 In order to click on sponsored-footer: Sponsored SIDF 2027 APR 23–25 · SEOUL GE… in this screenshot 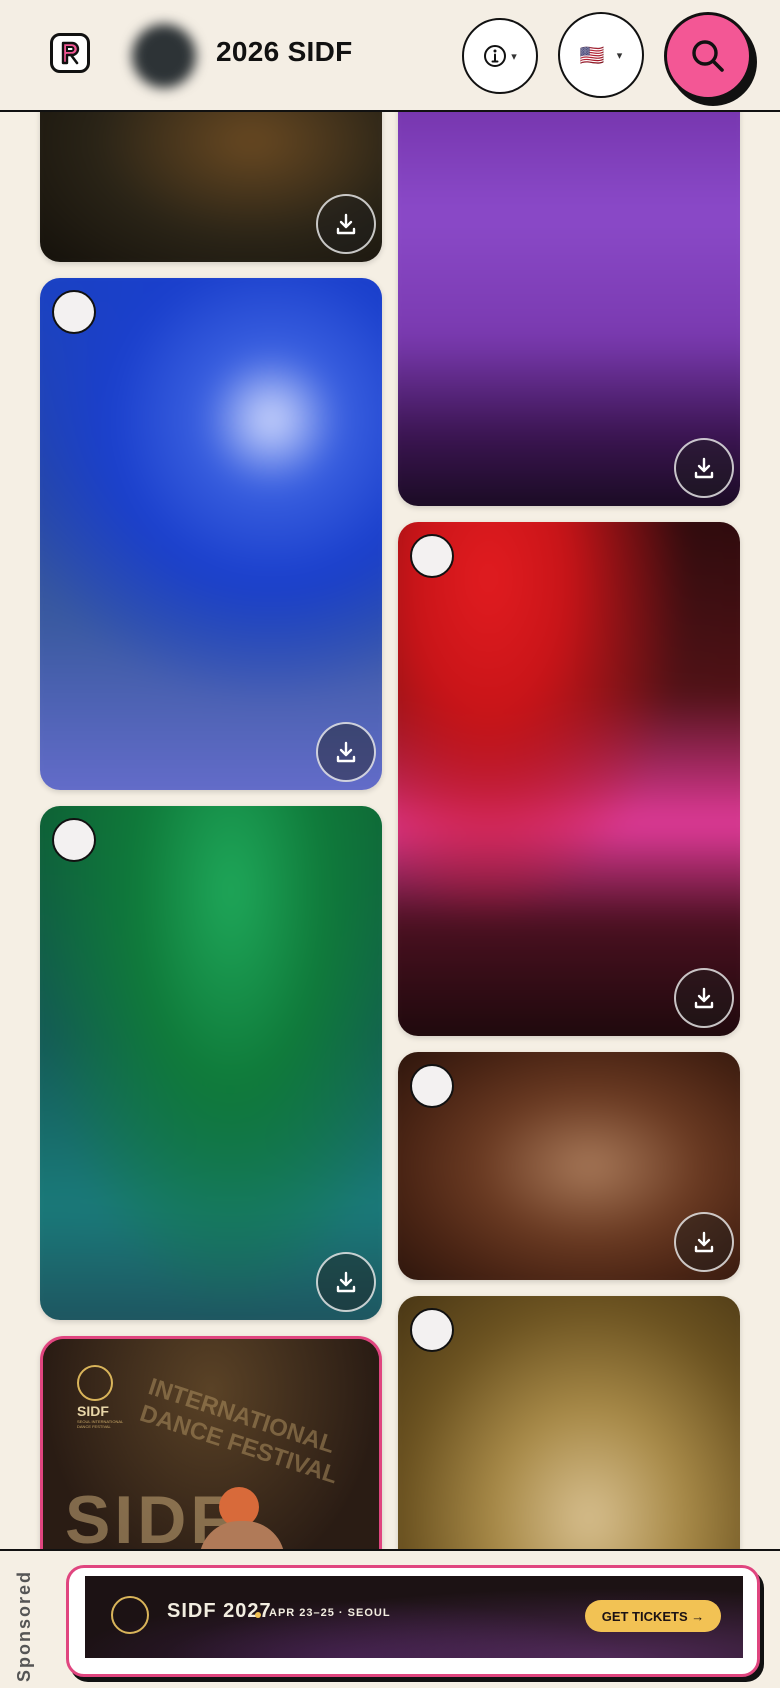, I will do `click(390, 1618)`.